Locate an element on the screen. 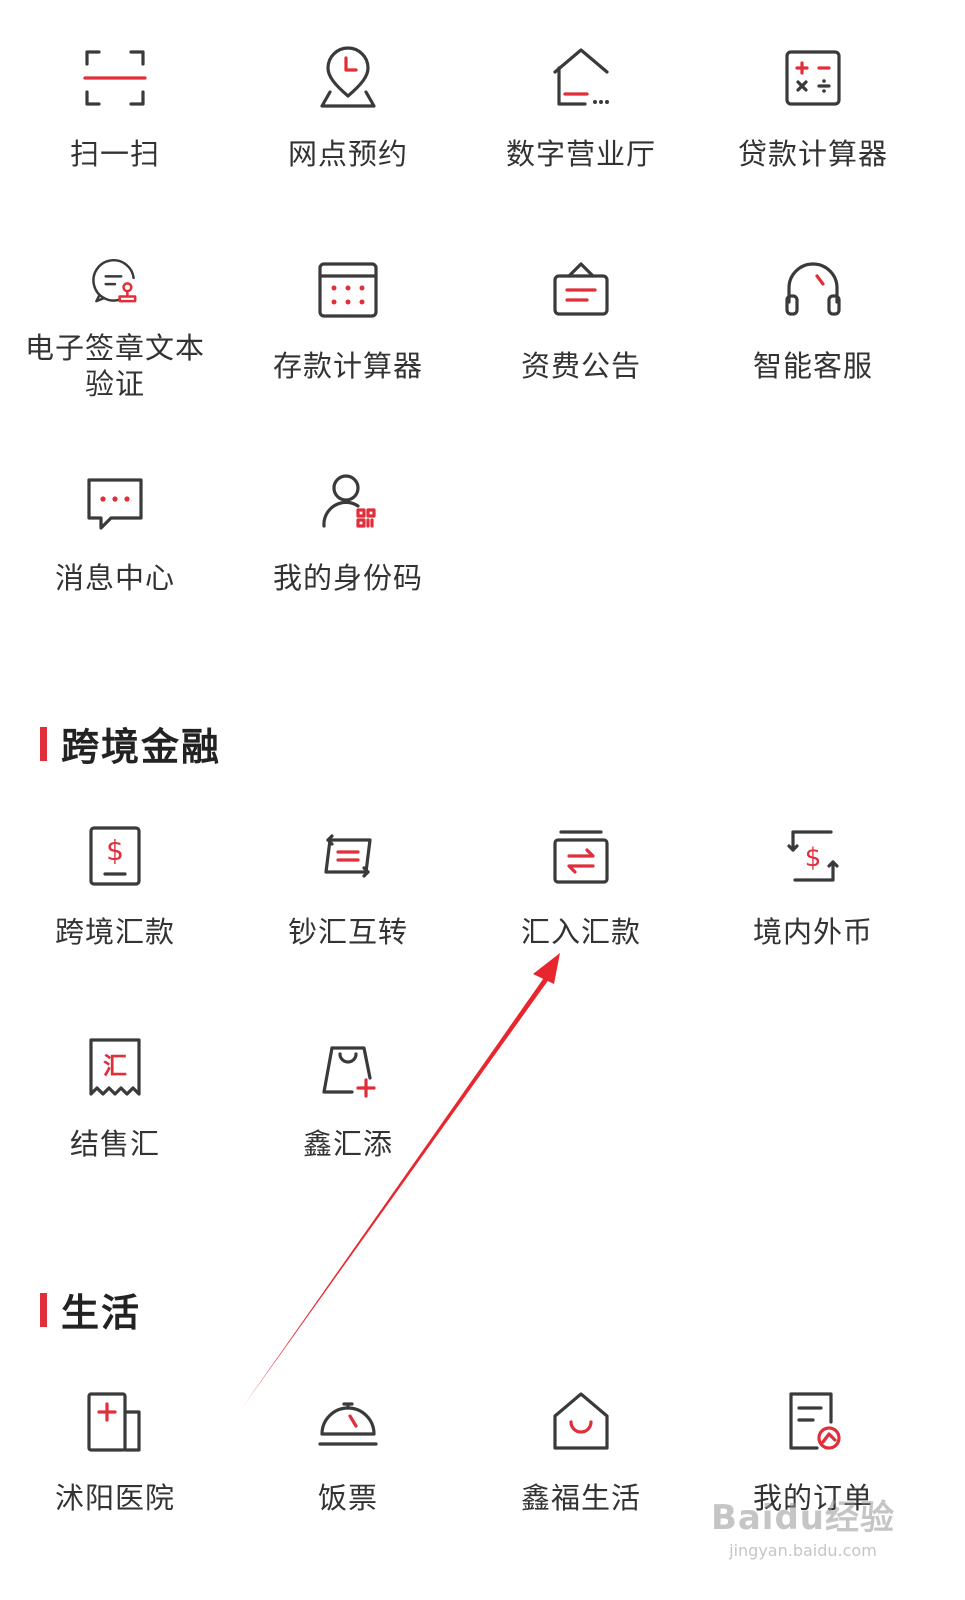  dollar-refresh-icon: $ is located at coordinates (813, 856).